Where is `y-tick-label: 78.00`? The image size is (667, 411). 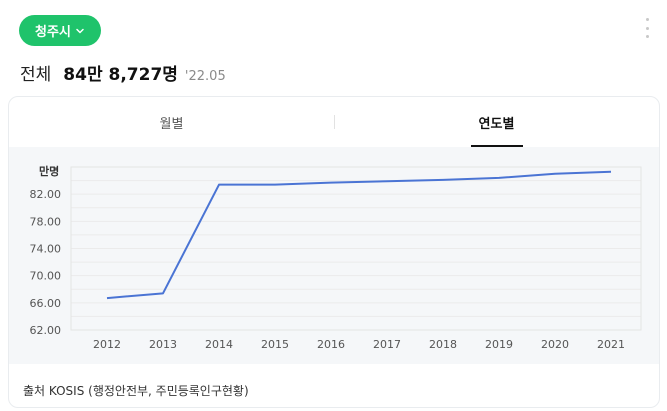 y-tick-label: 78.00 is located at coordinates (46, 221).